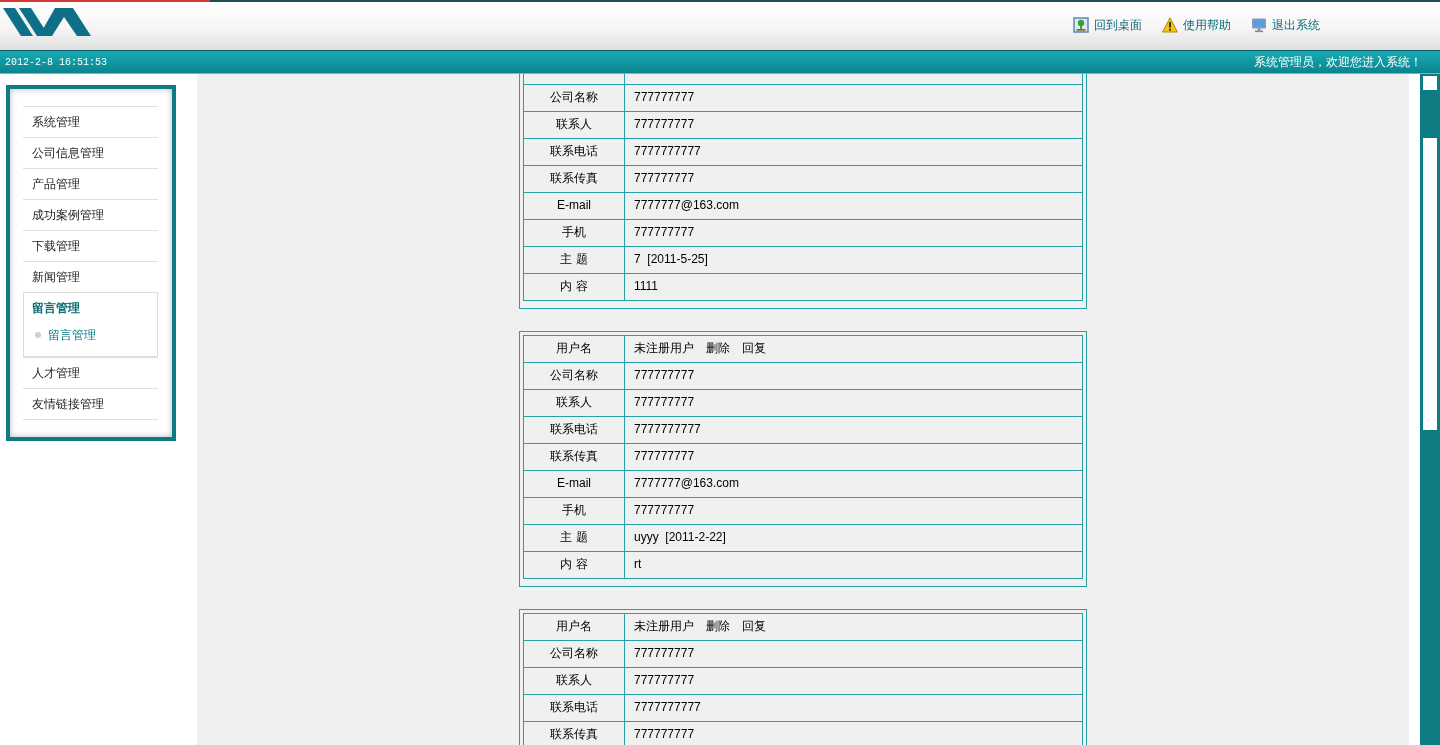 The width and height of the screenshot is (1440, 745). What do you see at coordinates (1081, 25) in the screenshot?
I see `picture-icon` at bounding box center [1081, 25].